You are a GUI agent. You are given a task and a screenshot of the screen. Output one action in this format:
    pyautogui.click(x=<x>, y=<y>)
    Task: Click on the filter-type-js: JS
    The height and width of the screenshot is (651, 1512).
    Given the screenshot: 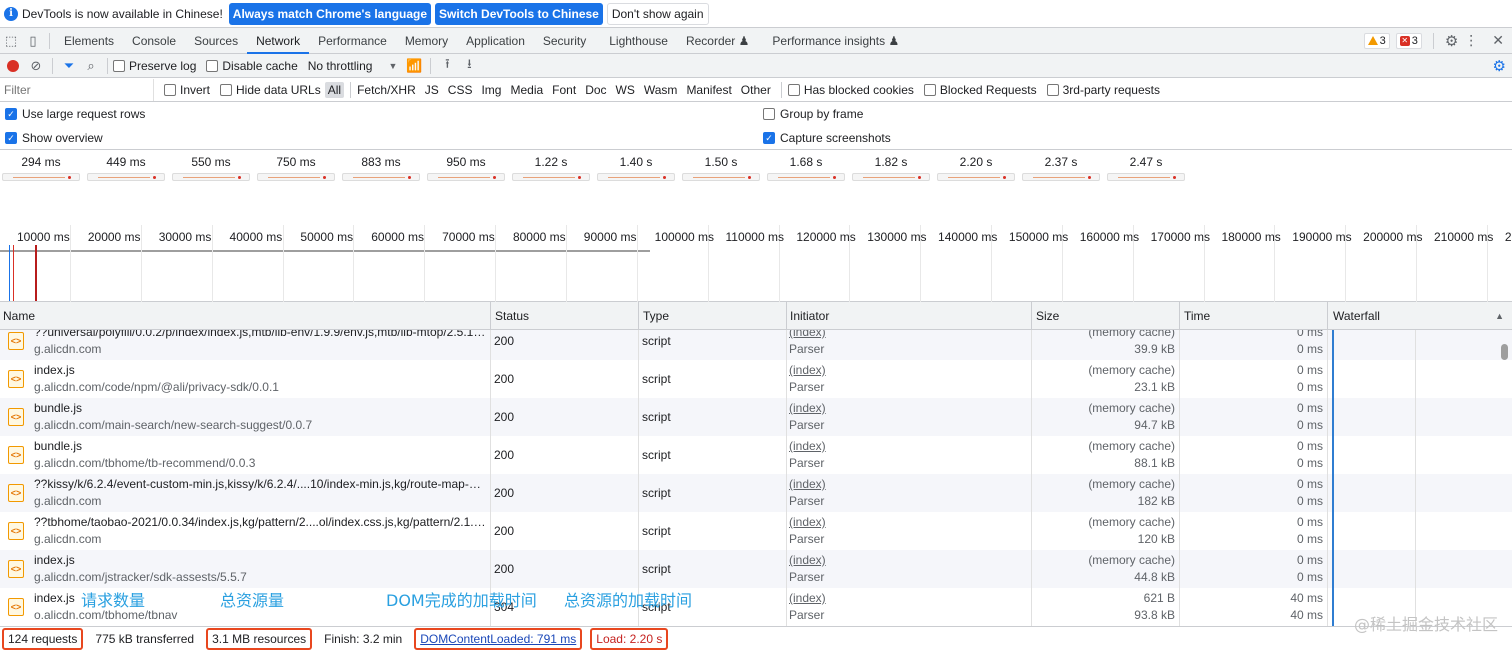 What is the action you would take?
    pyautogui.click(x=432, y=90)
    